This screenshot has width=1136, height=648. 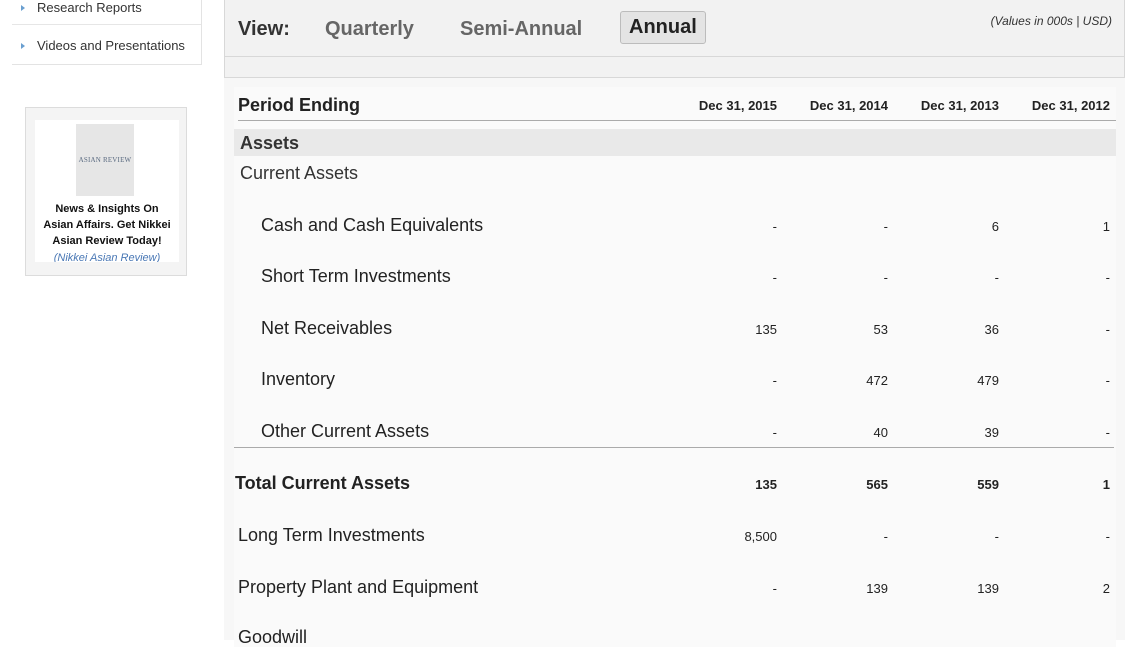 What do you see at coordinates (298, 379) in the screenshot?
I see `row-label: Inventory` at bounding box center [298, 379].